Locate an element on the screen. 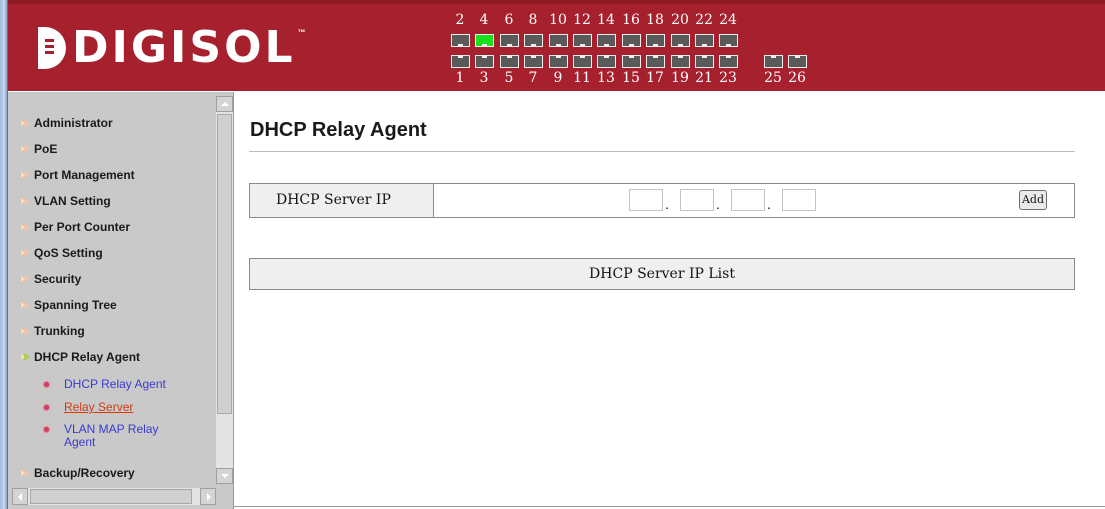 This screenshot has width=1105, height=509. port-number-1: 1 is located at coordinates (460, 78).